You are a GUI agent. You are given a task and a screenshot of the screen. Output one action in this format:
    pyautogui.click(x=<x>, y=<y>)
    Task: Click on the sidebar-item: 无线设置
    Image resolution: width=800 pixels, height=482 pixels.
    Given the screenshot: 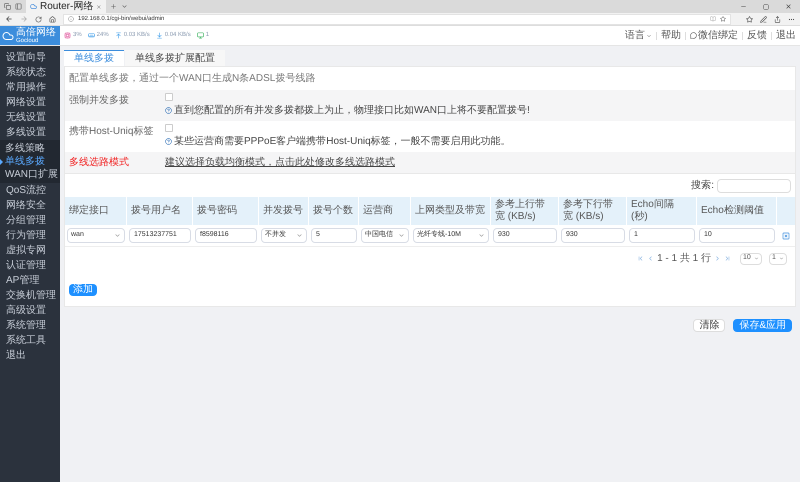 What is the action you would take?
    pyautogui.click(x=30, y=117)
    